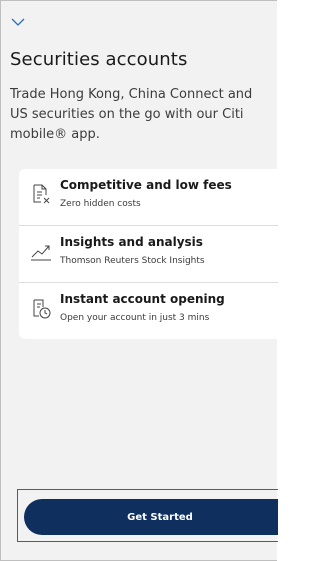 The height and width of the screenshot is (561, 320). I want to click on feature-subtitle: Thomson Reuters Stock Insights, so click(132, 261).